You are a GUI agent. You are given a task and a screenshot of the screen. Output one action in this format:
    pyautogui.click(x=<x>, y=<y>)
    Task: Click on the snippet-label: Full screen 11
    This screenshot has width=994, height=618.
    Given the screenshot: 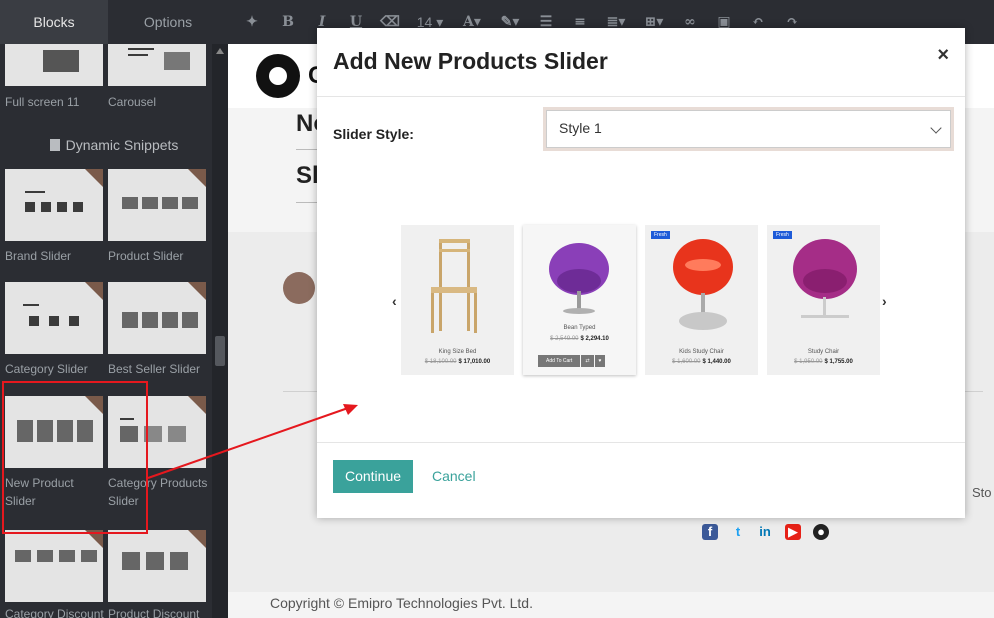 What is the action you would take?
    pyautogui.click(x=42, y=102)
    